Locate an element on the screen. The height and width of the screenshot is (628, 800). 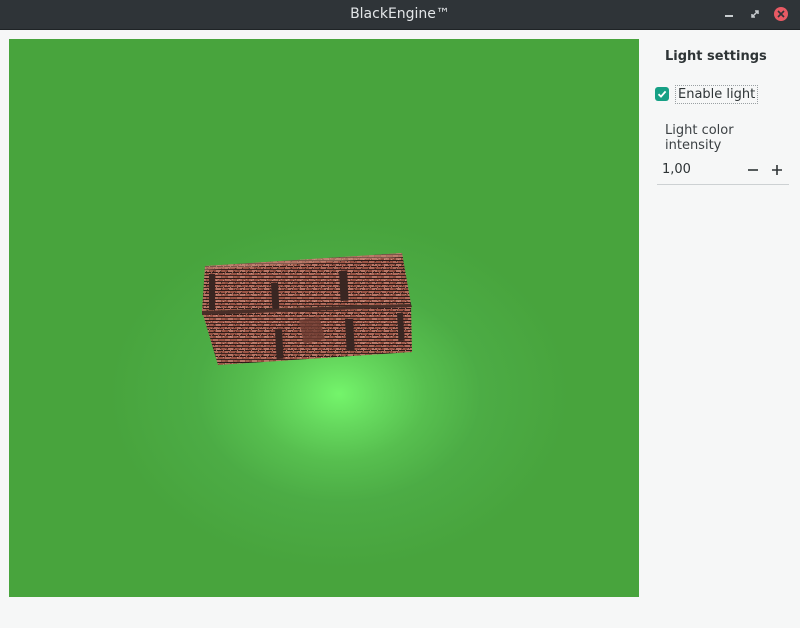
panel-title: Light settings is located at coordinates (716, 56).